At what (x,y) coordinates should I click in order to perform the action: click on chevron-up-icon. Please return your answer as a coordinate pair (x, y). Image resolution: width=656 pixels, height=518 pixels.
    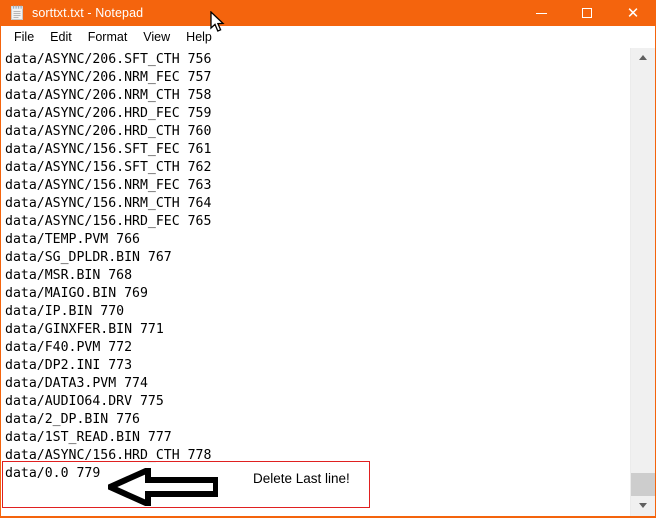
    Looking at the image, I should click on (643, 57).